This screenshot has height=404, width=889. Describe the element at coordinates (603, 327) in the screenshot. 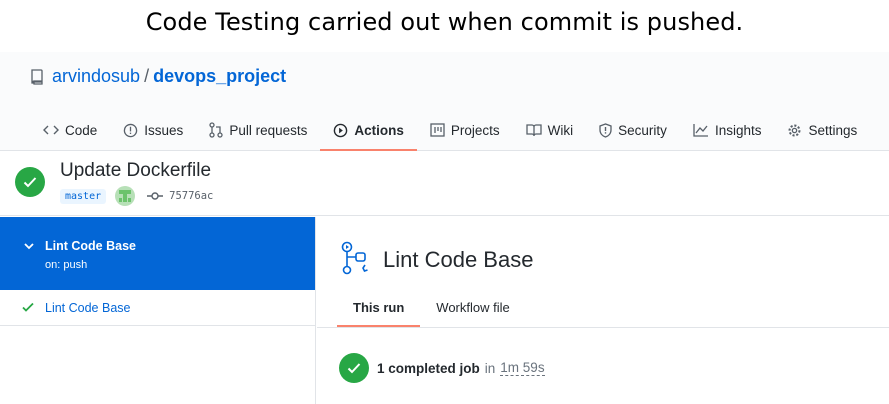

I see `divider` at that location.